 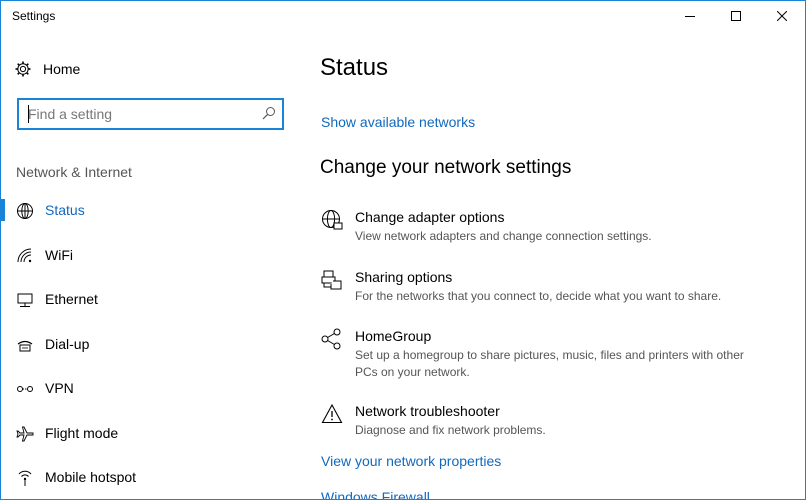 I want to click on sidebar-item-label: VPN, so click(x=59, y=388).